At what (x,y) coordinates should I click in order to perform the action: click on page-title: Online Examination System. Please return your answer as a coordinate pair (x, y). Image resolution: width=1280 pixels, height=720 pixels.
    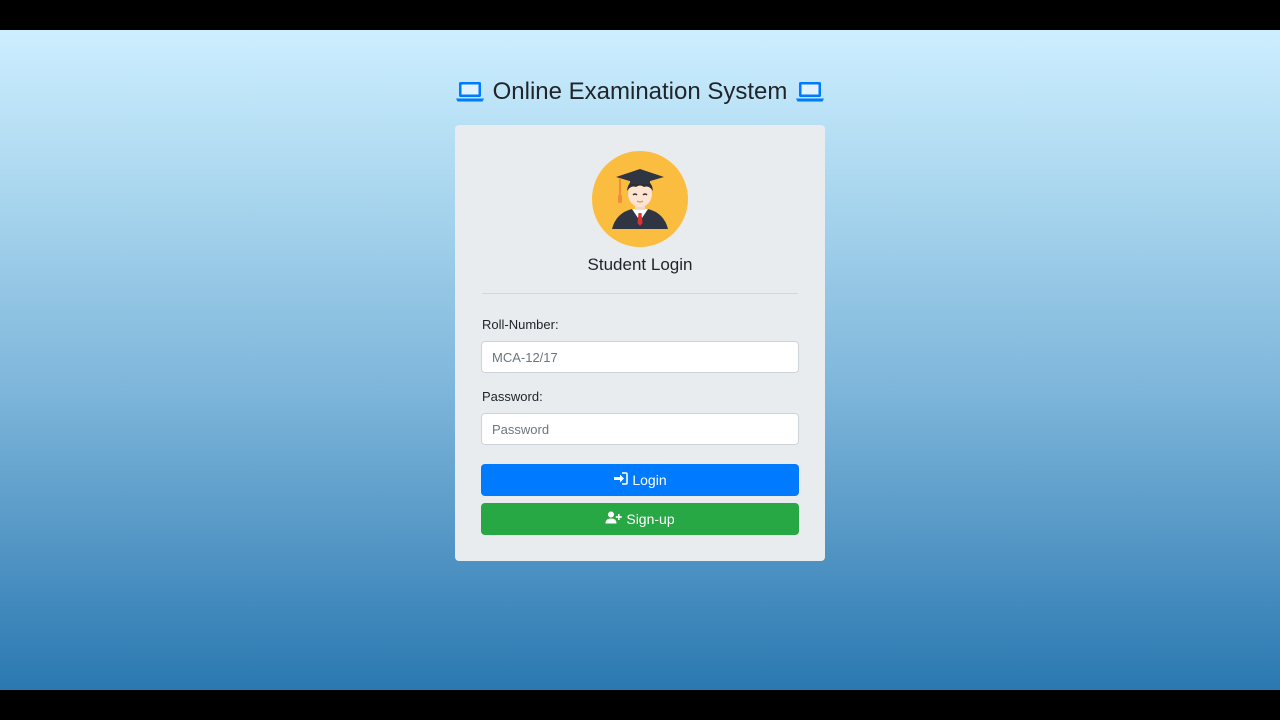
    Looking at the image, I should click on (640, 91).